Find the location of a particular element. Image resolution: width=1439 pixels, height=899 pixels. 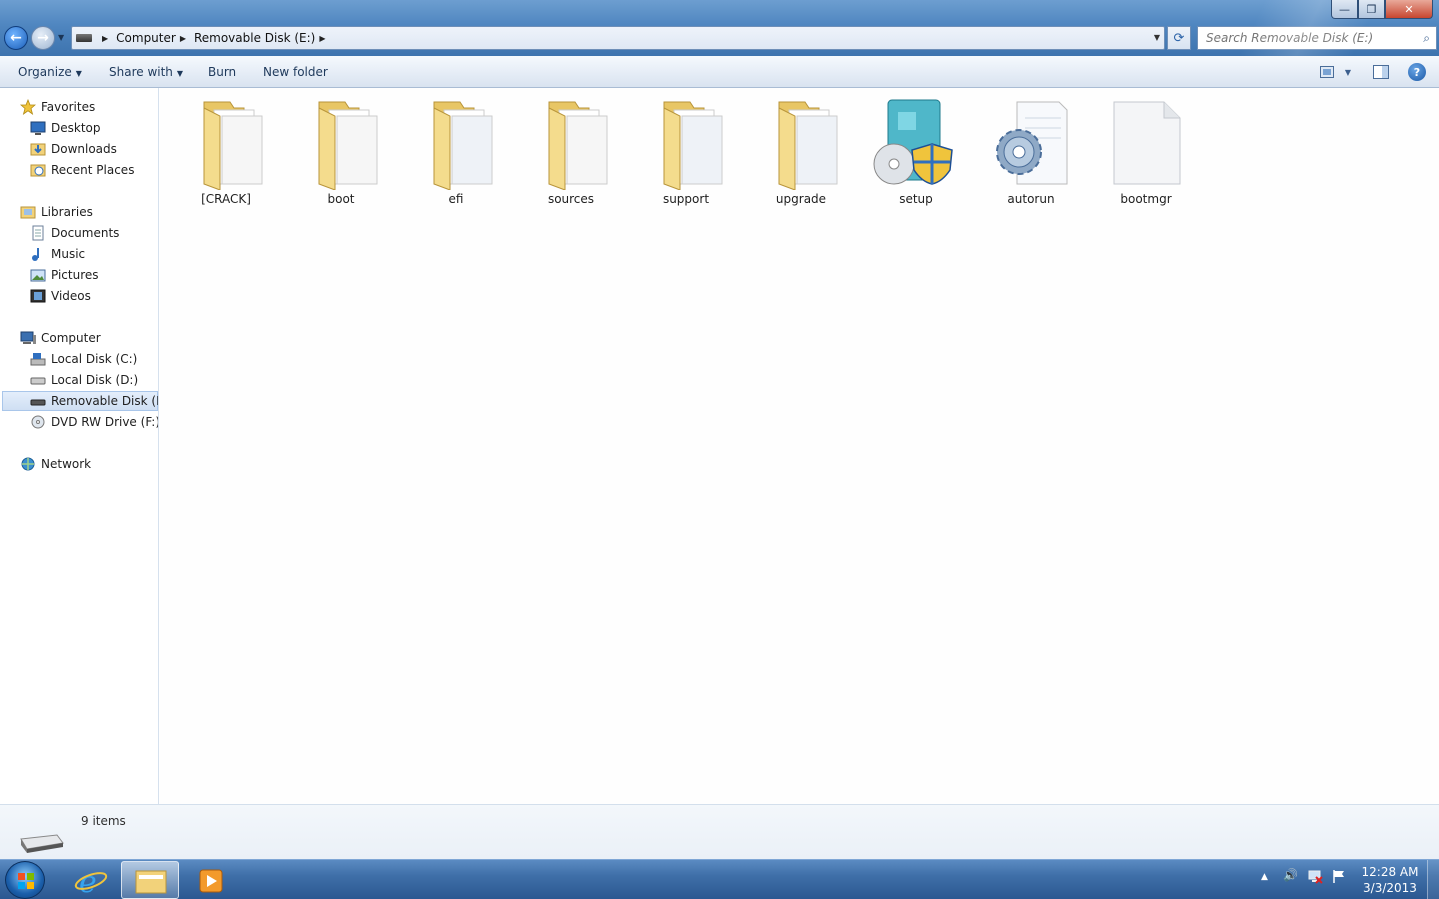

search-input is located at coordinates (1308, 38).